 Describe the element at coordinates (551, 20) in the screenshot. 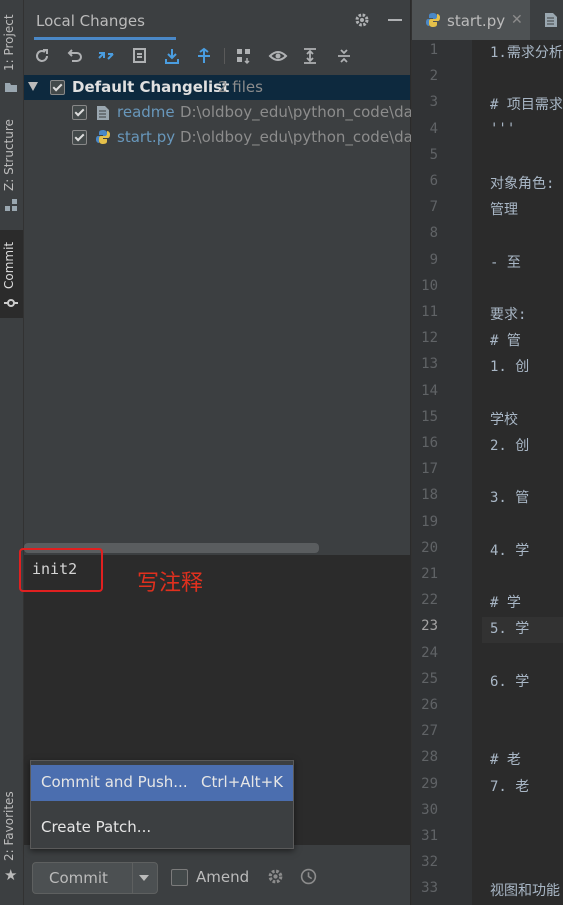

I see `text-file-icon` at that location.